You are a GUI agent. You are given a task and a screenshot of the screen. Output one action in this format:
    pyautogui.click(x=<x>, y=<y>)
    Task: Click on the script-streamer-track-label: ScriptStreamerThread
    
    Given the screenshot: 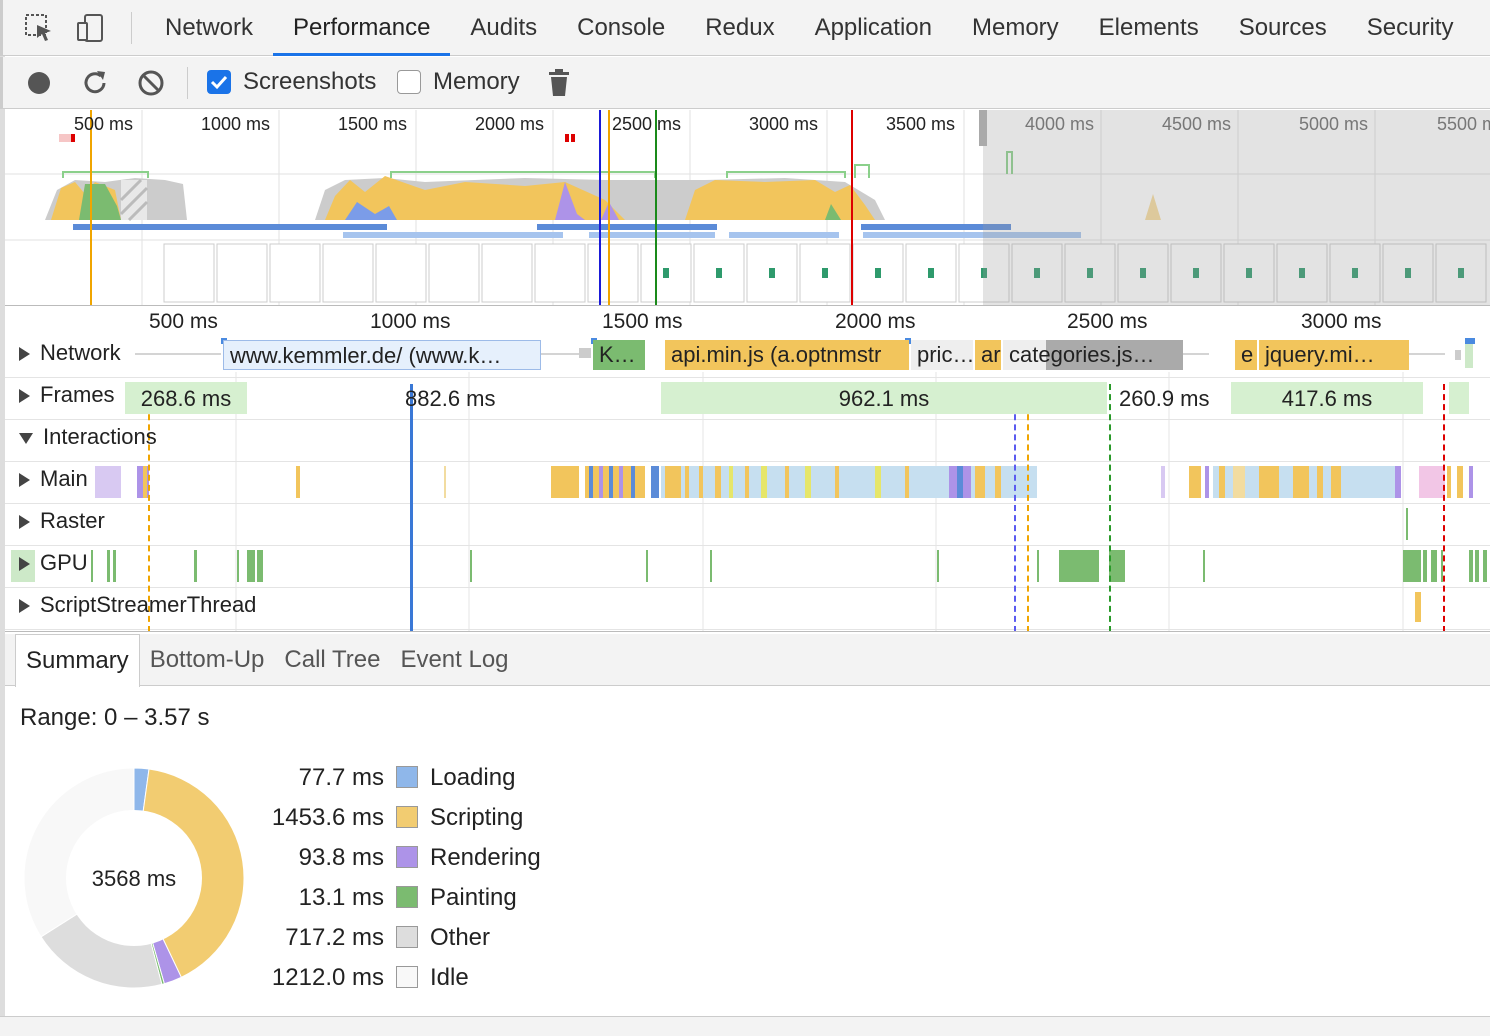 What is the action you would take?
    pyautogui.click(x=137, y=605)
    